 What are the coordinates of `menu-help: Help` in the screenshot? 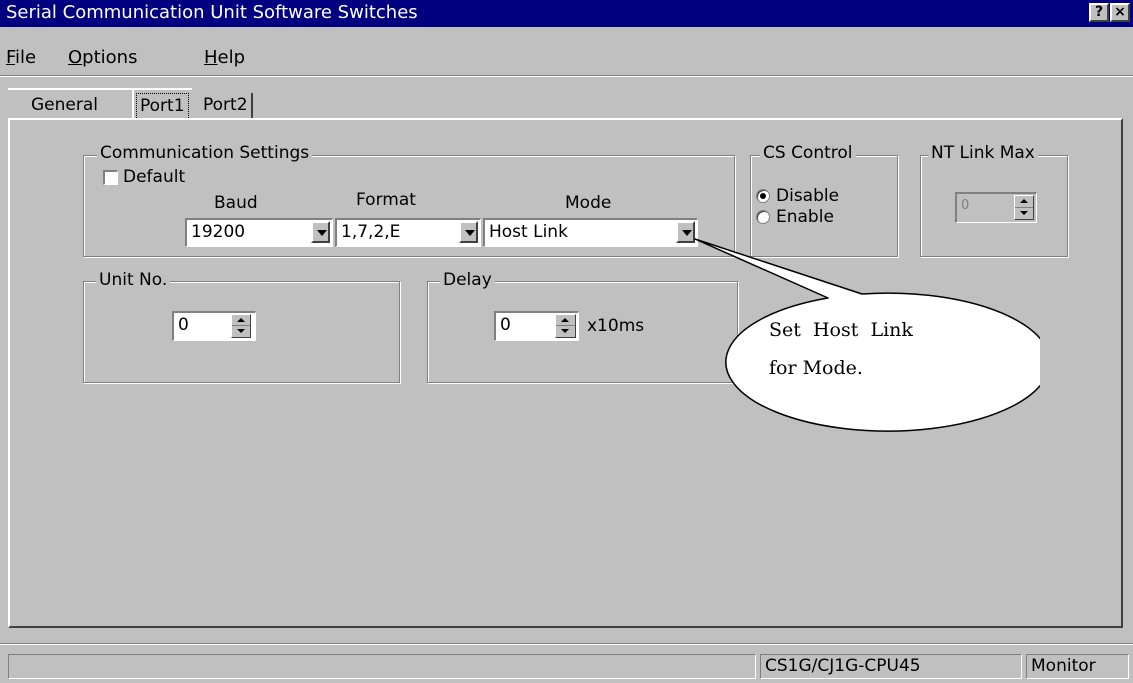 It's located at (224, 57).